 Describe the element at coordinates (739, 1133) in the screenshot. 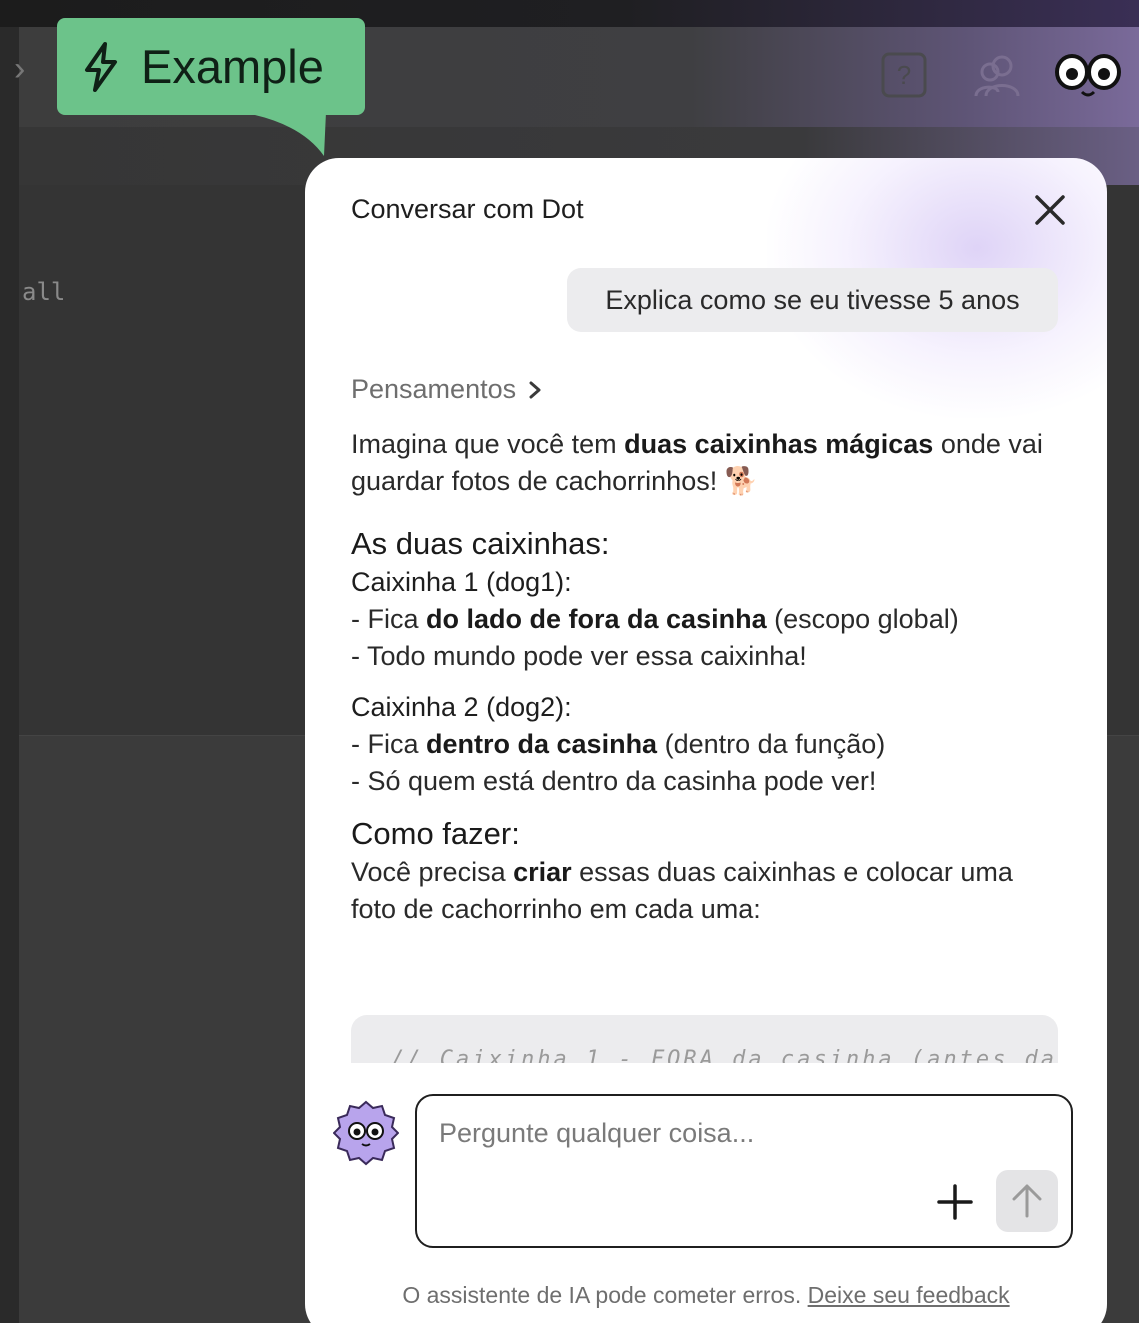

I see `chat-input` at that location.